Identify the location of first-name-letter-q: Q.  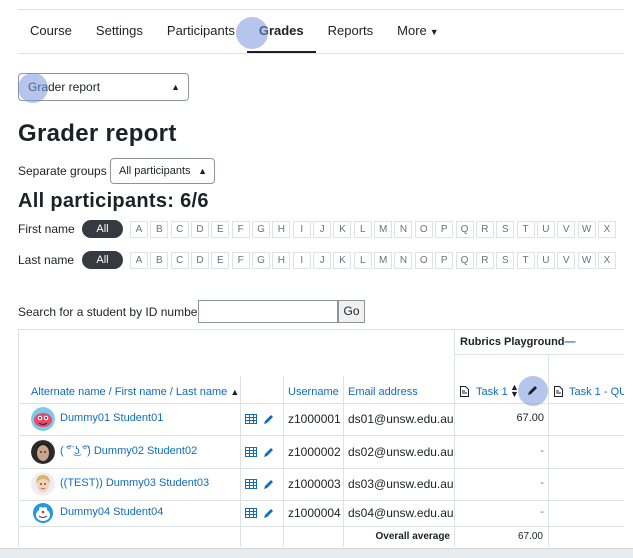
(464, 229).